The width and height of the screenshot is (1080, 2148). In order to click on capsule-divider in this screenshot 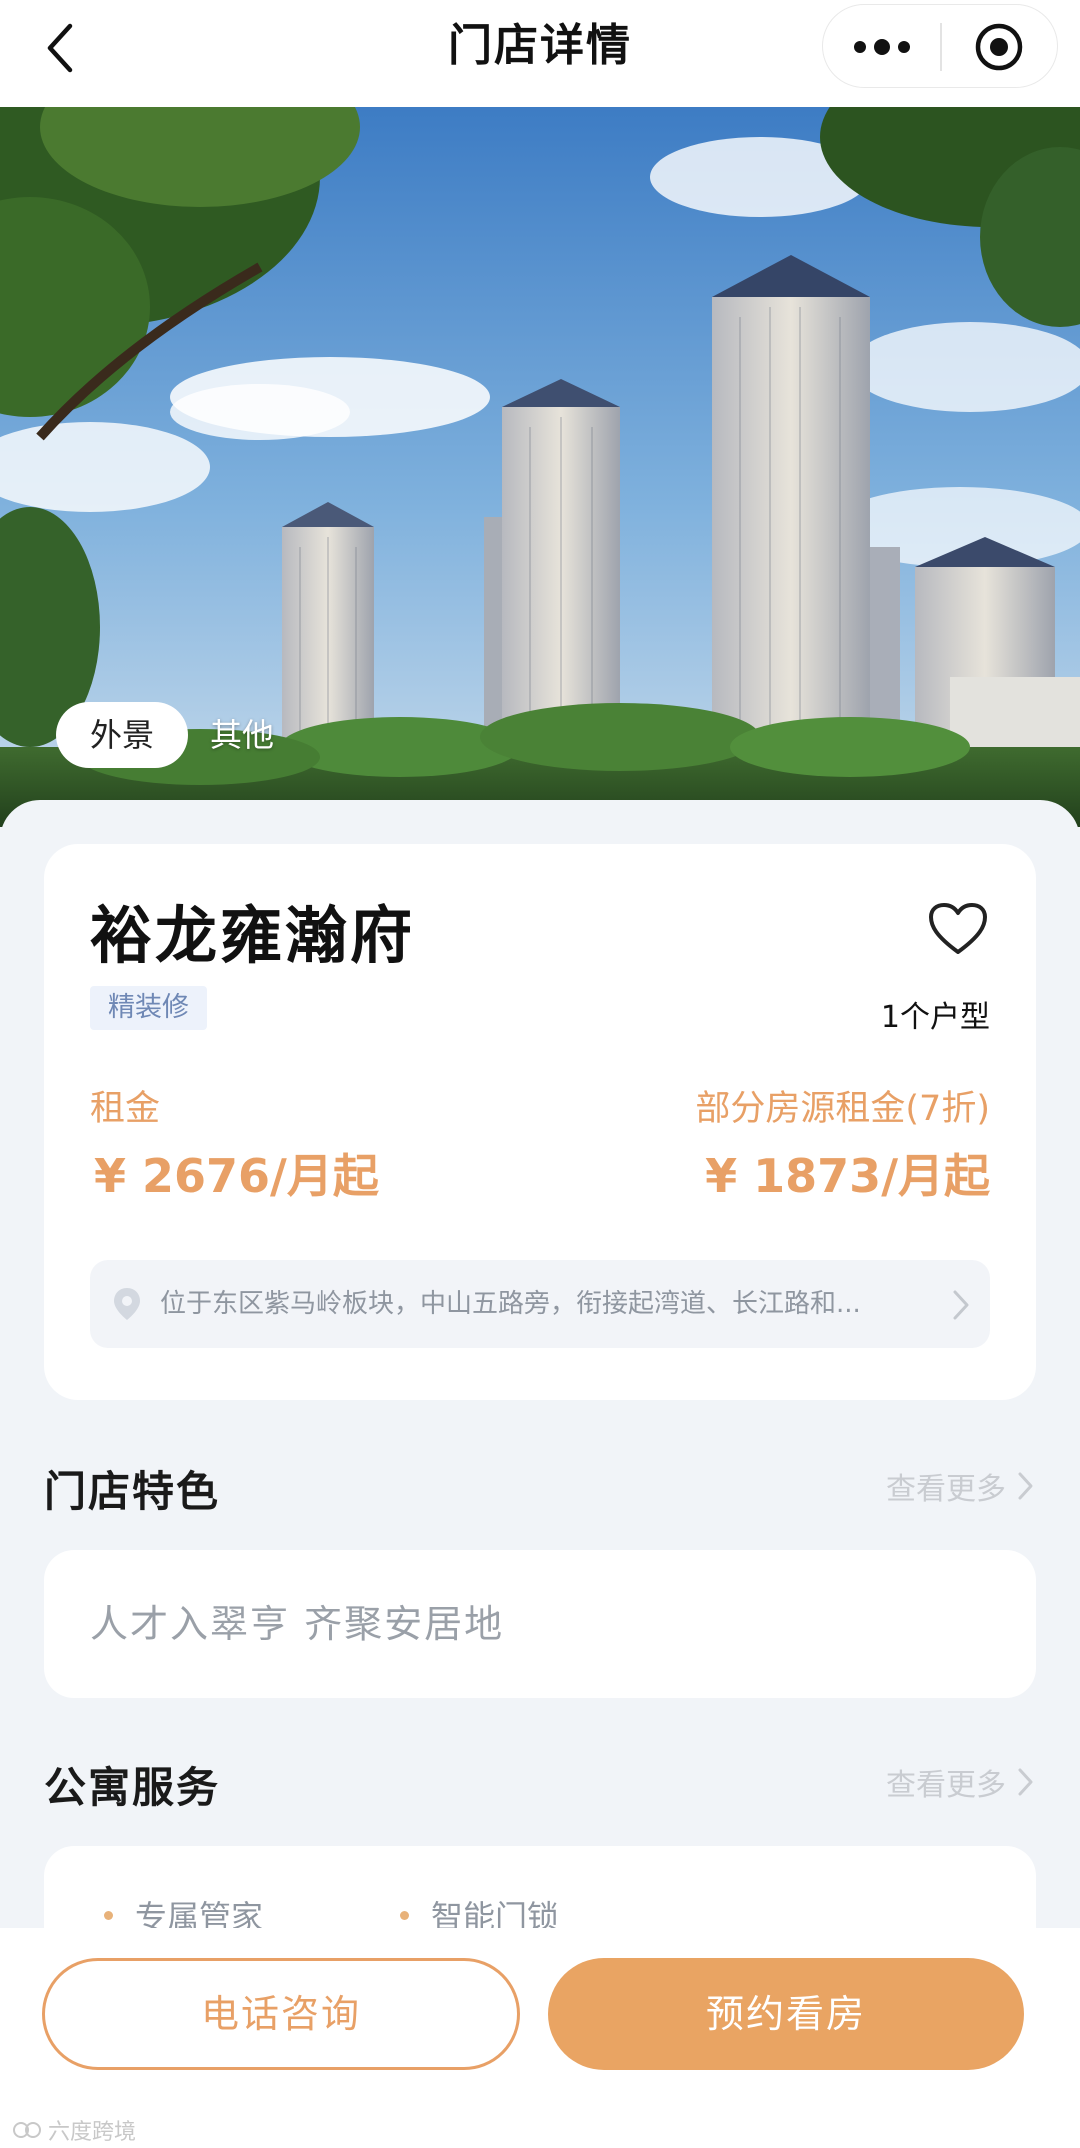, I will do `click(941, 47)`.